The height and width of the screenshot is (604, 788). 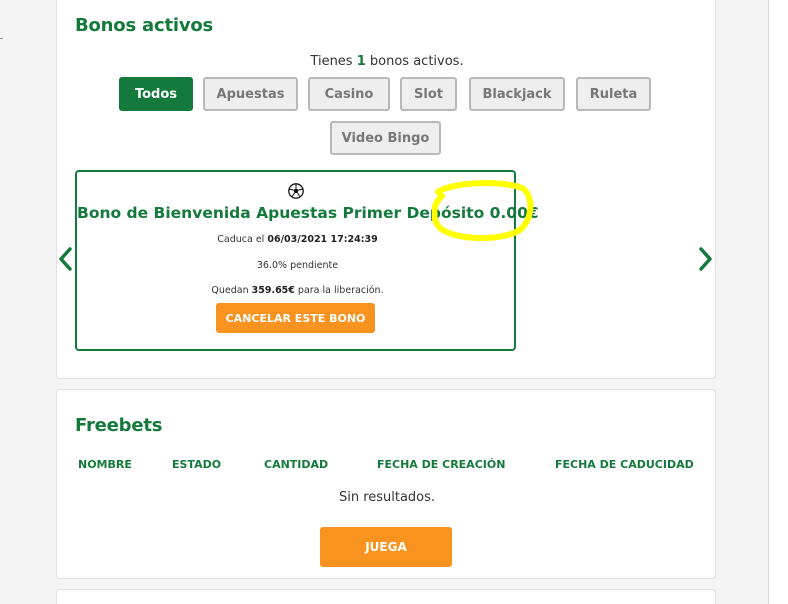 I want to click on remaining-suffix: para la liberación., so click(x=339, y=290).